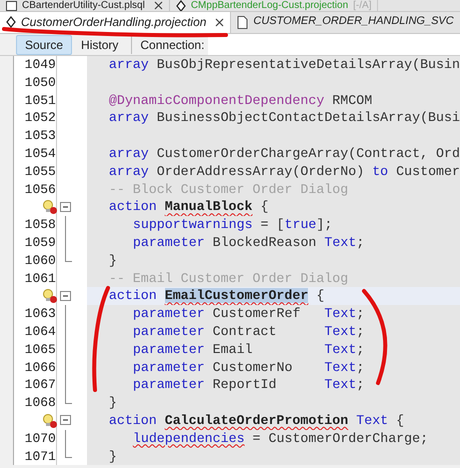  Describe the element at coordinates (40, 314) in the screenshot. I see `line-number: 1063` at that location.